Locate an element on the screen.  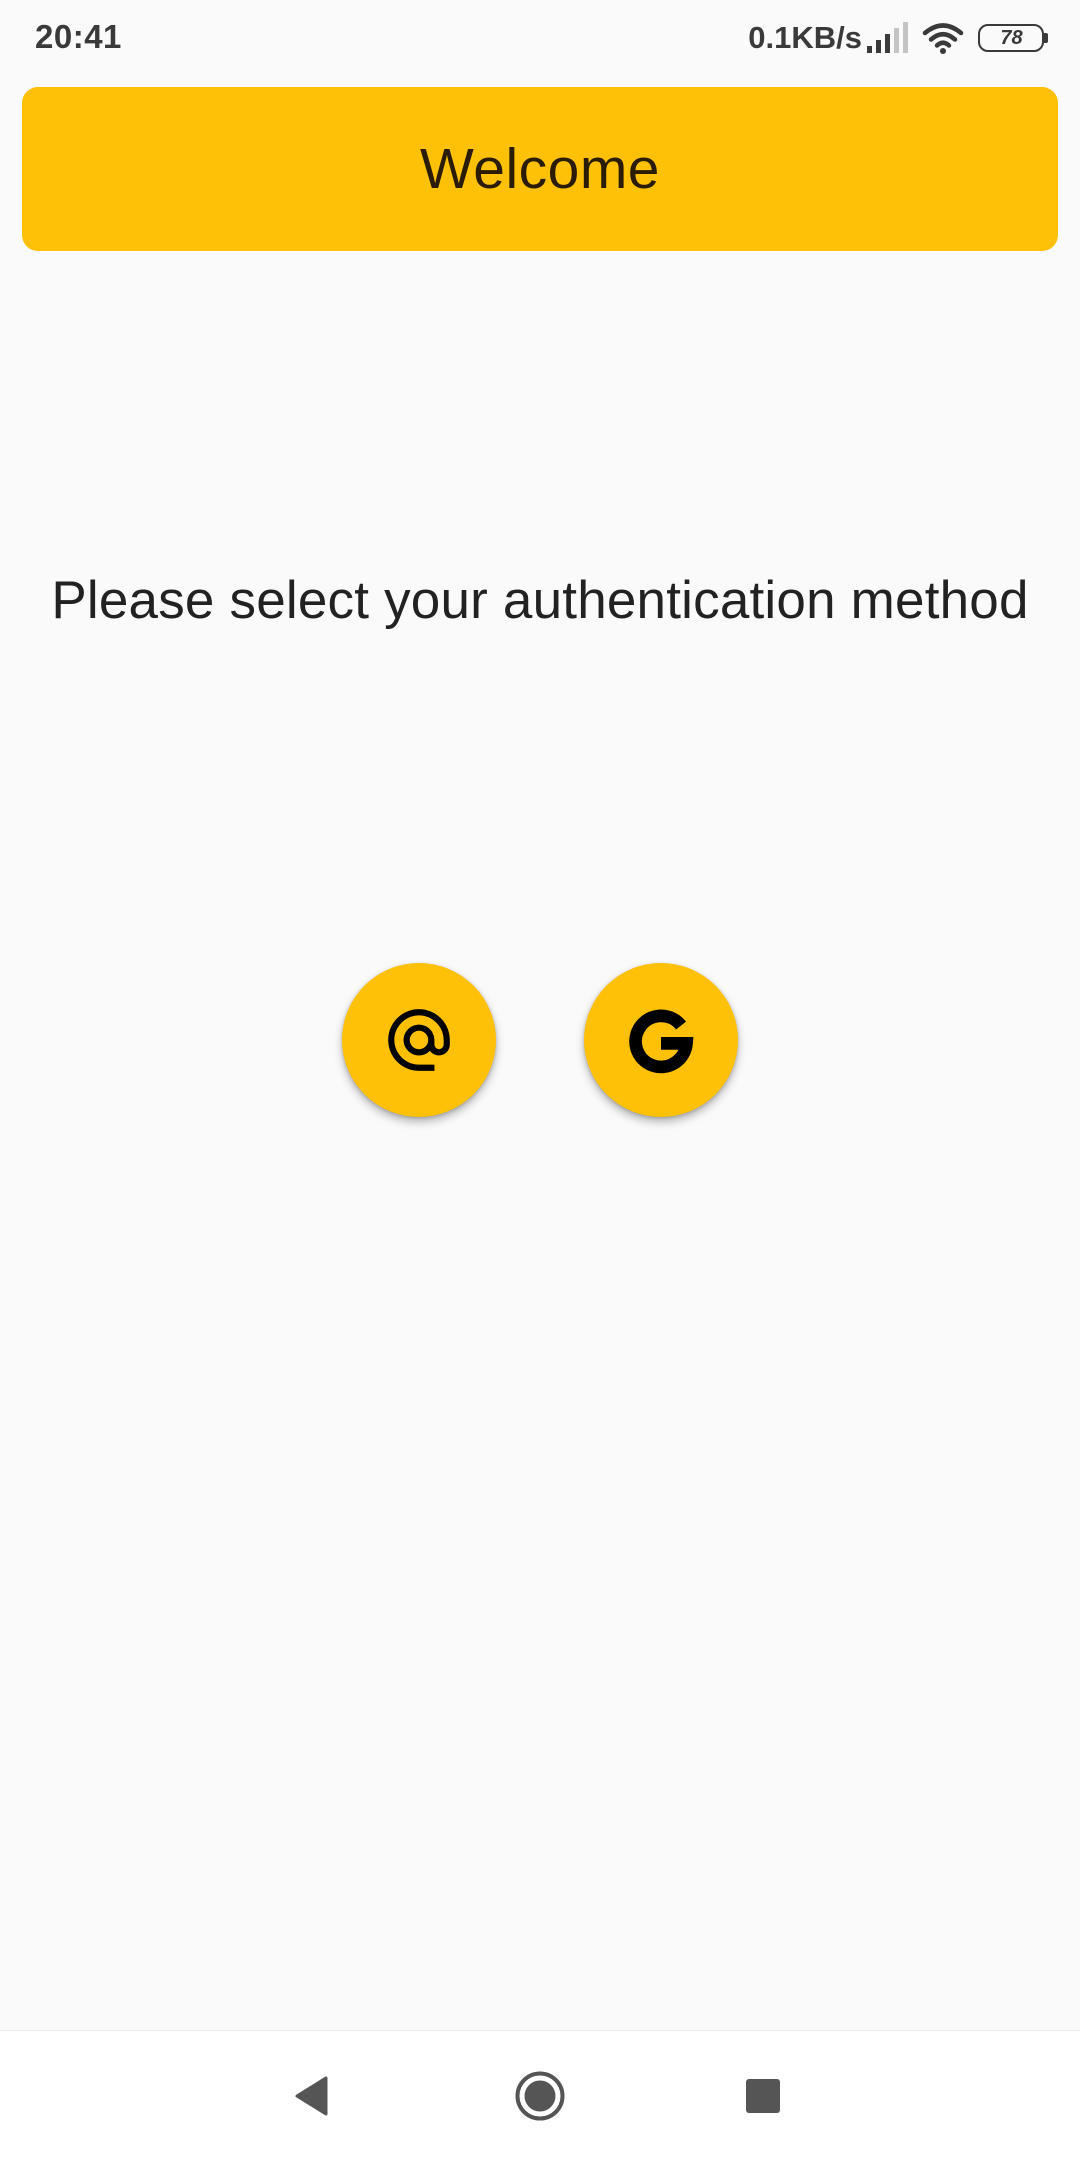
at-sign-icon is located at coordinates (419, 1040).